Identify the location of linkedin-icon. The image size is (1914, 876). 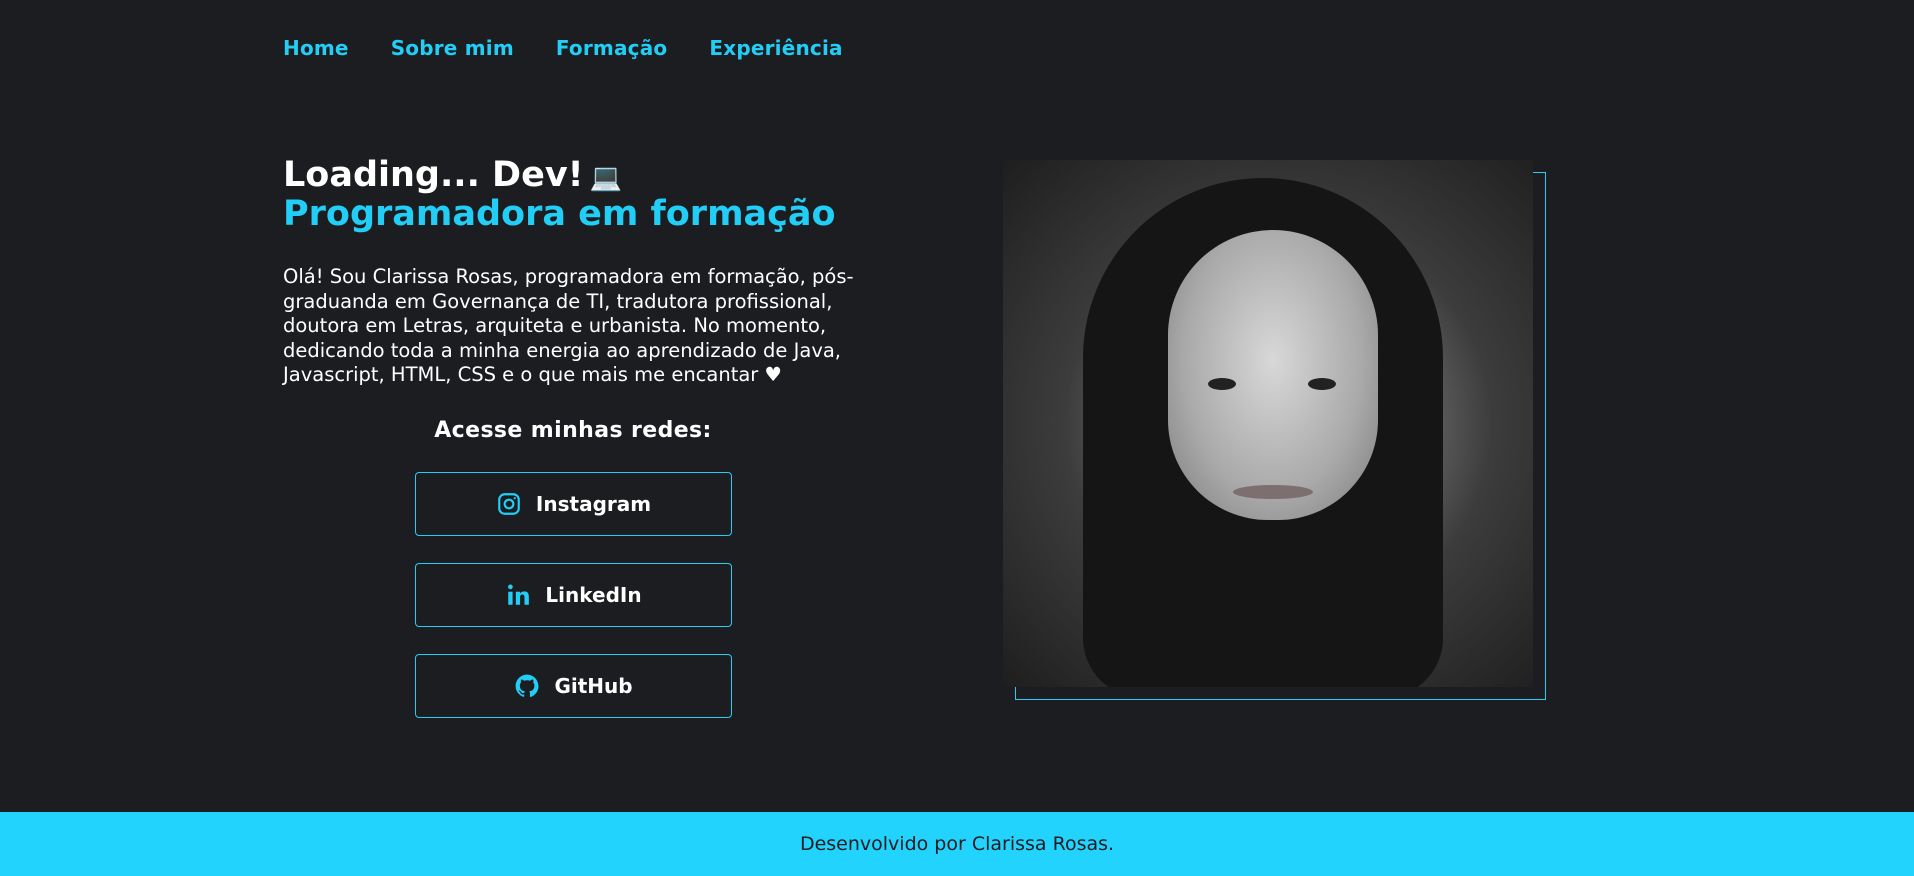
(518, 595).